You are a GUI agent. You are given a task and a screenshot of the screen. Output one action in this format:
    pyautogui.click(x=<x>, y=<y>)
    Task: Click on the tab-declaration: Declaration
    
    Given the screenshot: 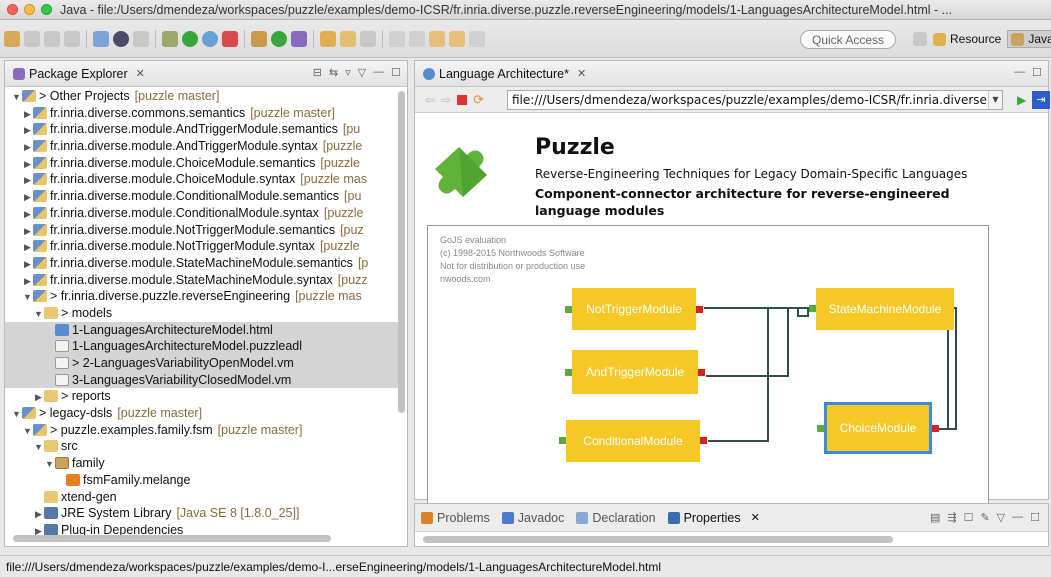 What is the action you would take?
    pyautogui.click(x=616, y=518)
    